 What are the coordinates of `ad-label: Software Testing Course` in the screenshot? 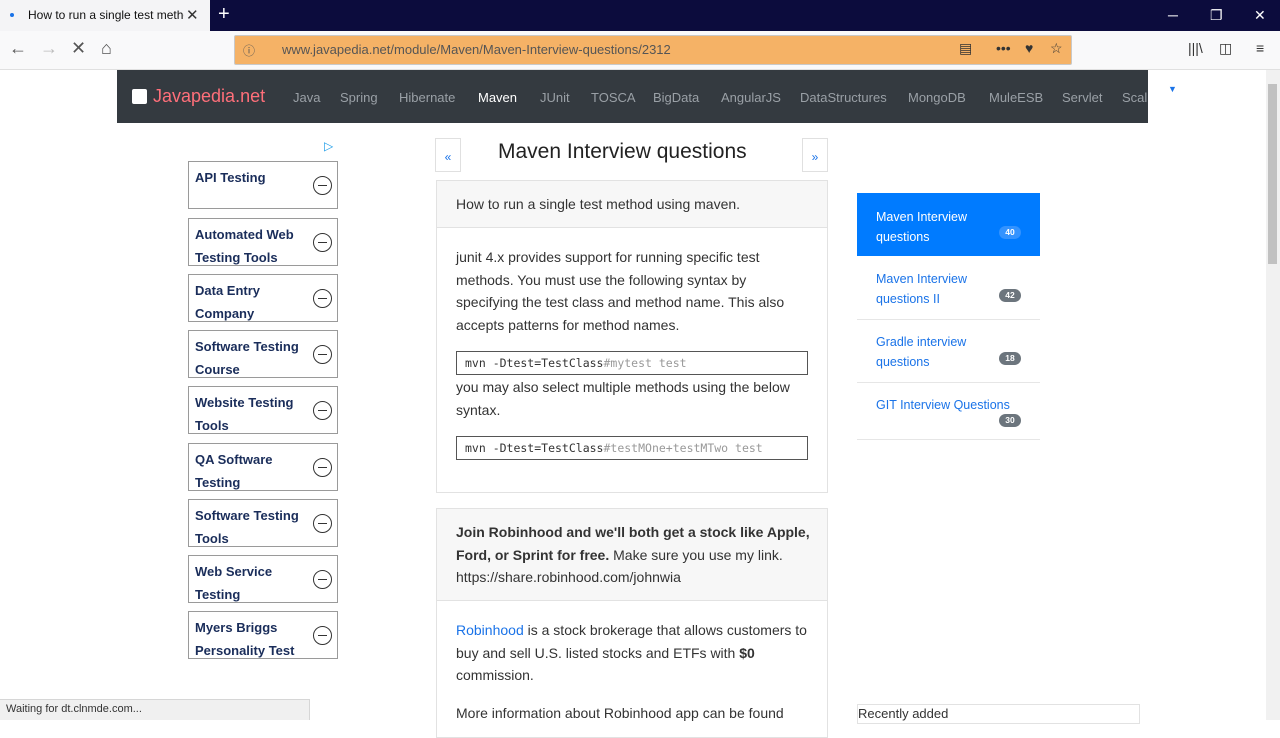 It's located at (247, 358).